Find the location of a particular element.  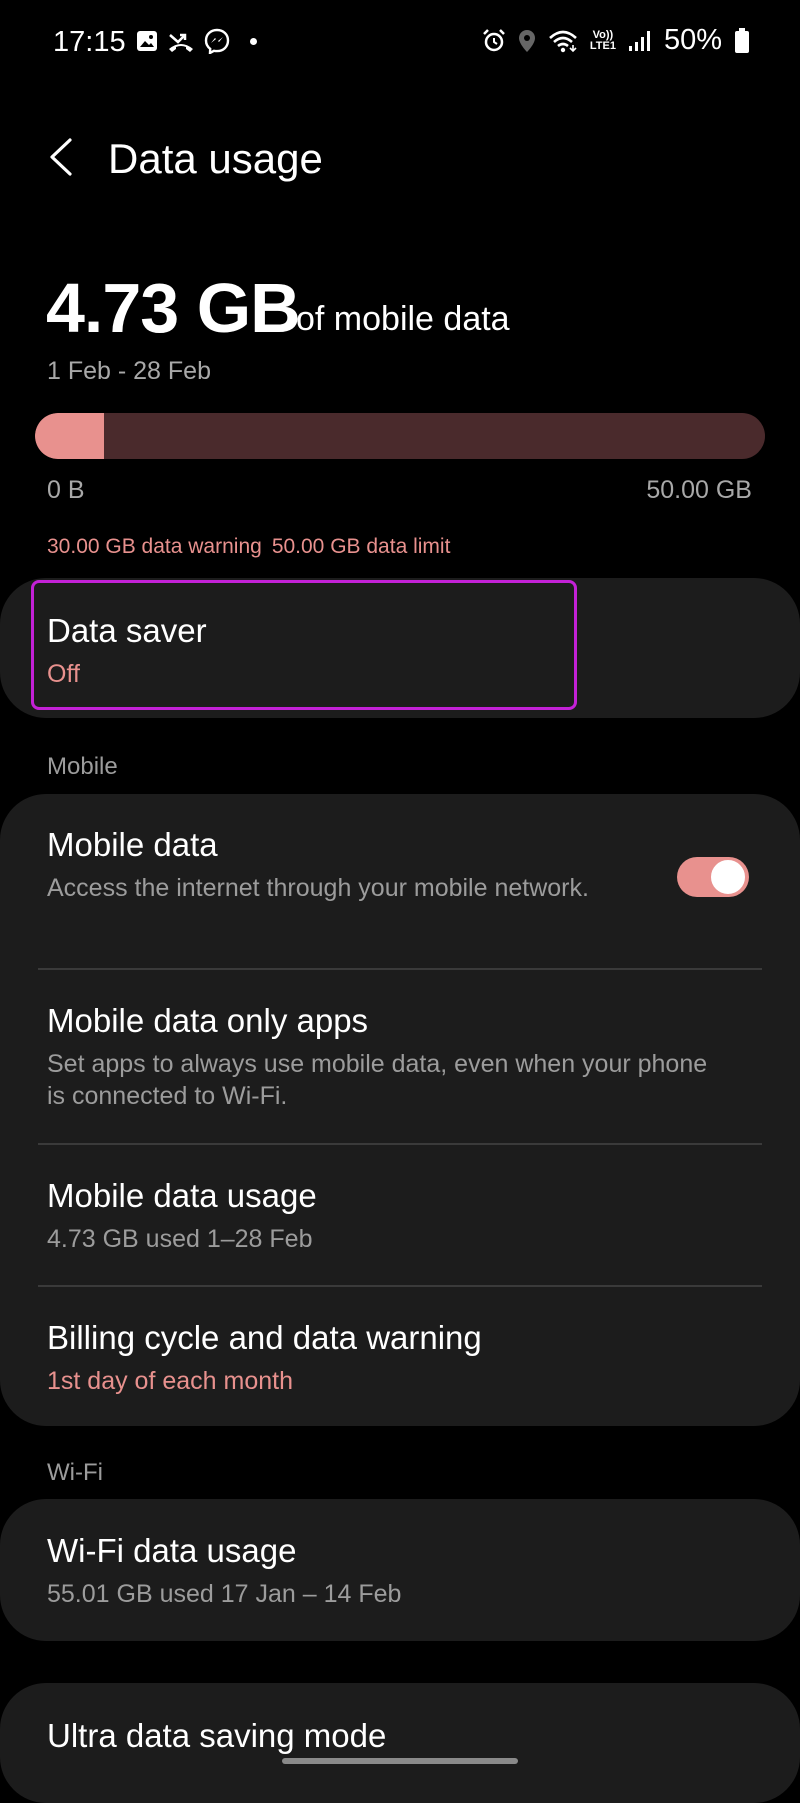

mobile-data-usage-title: Mobile data usage is located at coordinates (182, 1195).